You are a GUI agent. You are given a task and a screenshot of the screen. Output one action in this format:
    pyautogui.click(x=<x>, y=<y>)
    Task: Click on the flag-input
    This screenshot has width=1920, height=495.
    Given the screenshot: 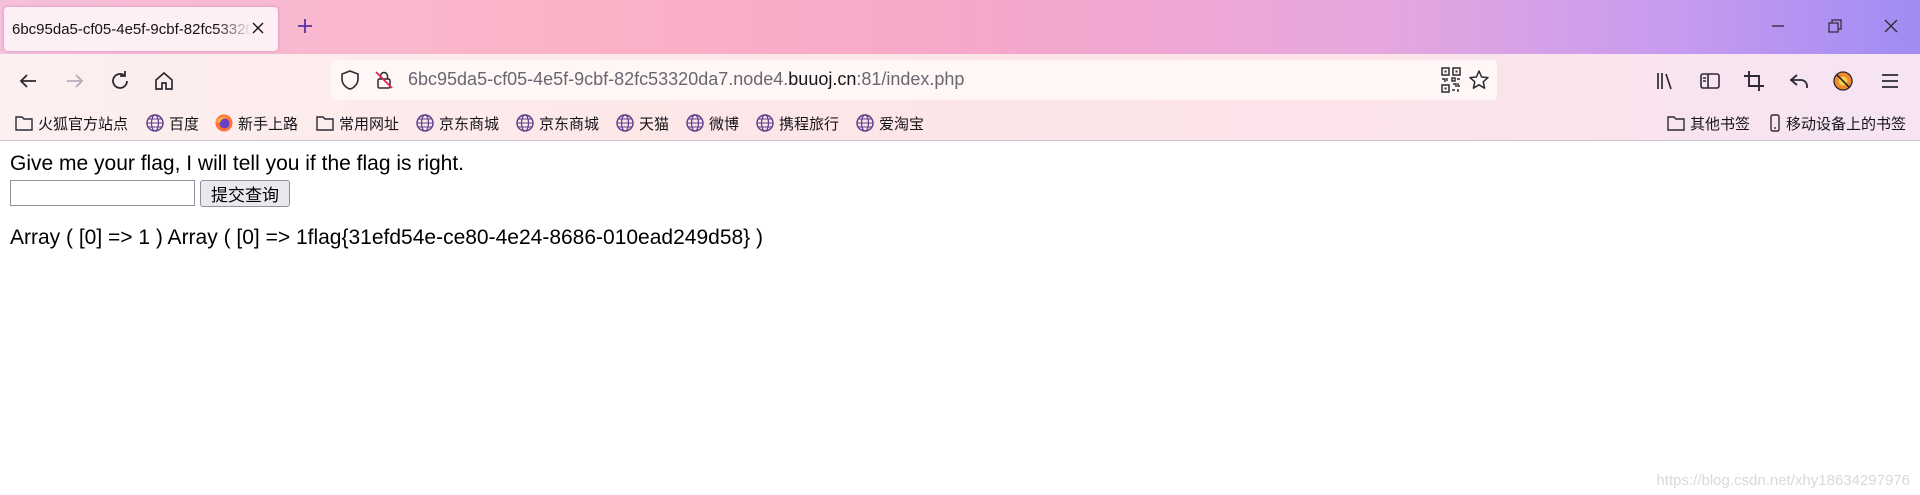 What is the action you would take?
    pyautogui.click(x=102, y=193)
    